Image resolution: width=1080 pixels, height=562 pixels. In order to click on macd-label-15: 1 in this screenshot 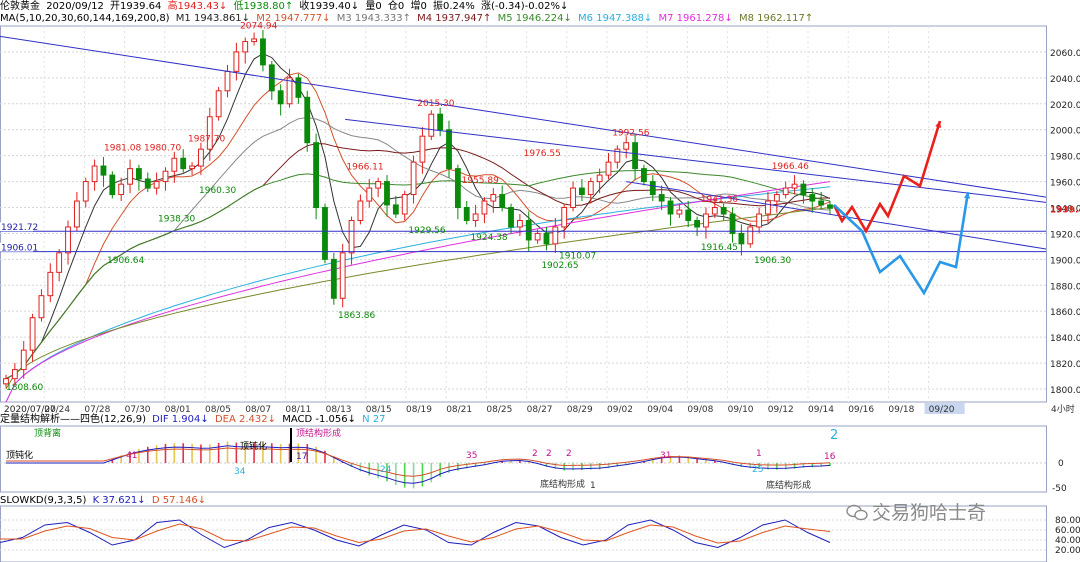, I will do `click(759, 454)`.